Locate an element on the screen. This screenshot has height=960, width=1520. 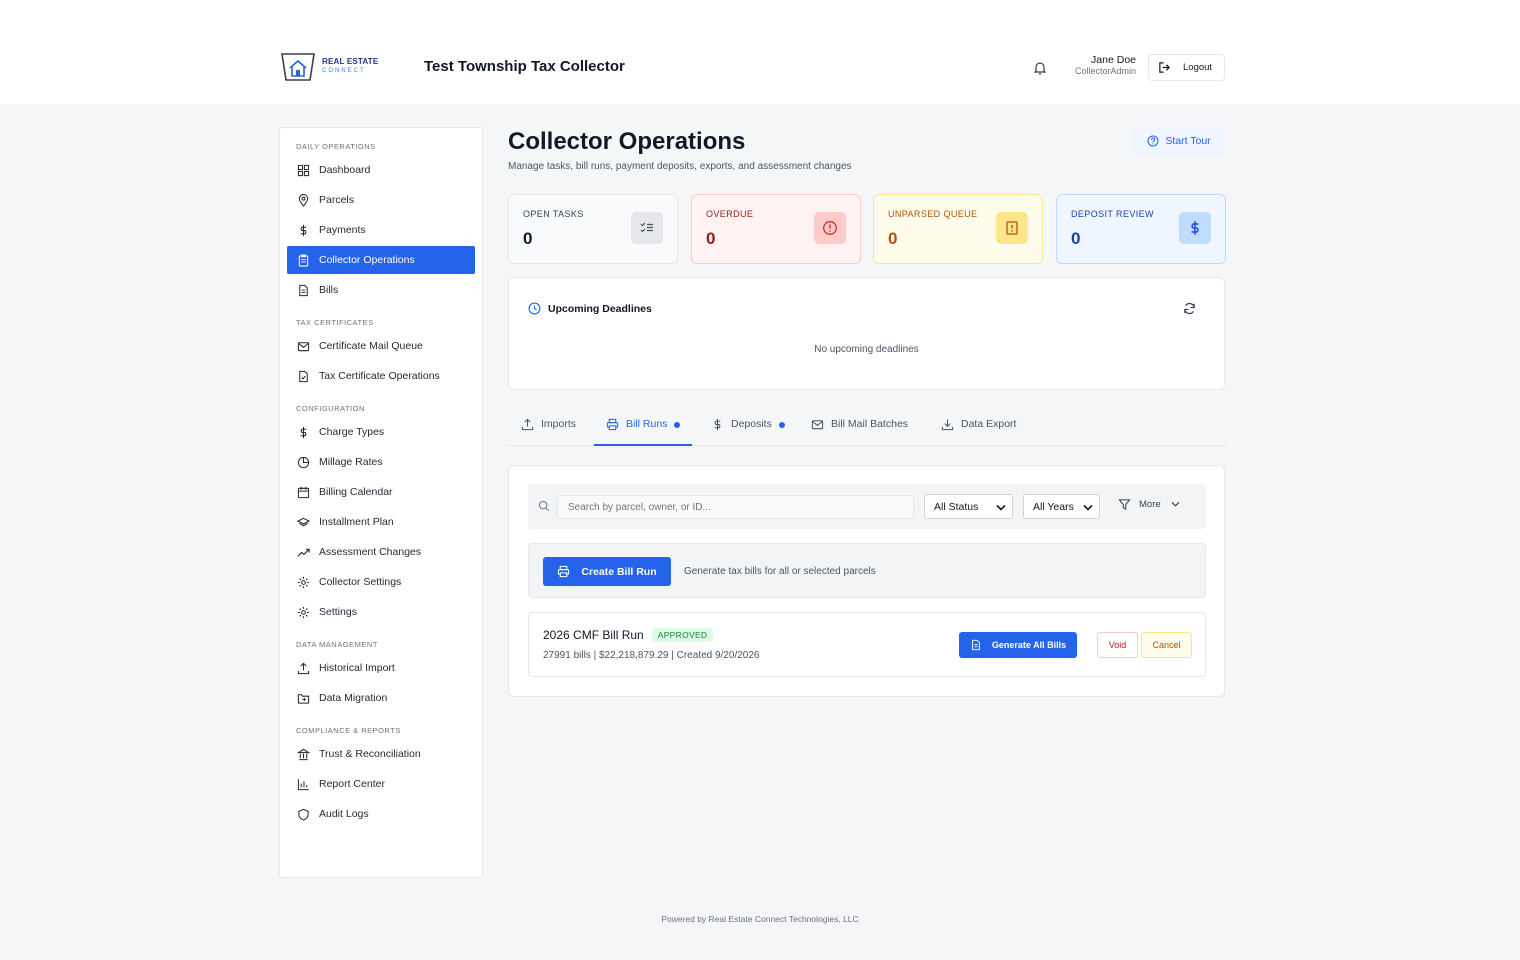
create-bill-run-label: Create Bill Run is located at coordinates (619, 571).